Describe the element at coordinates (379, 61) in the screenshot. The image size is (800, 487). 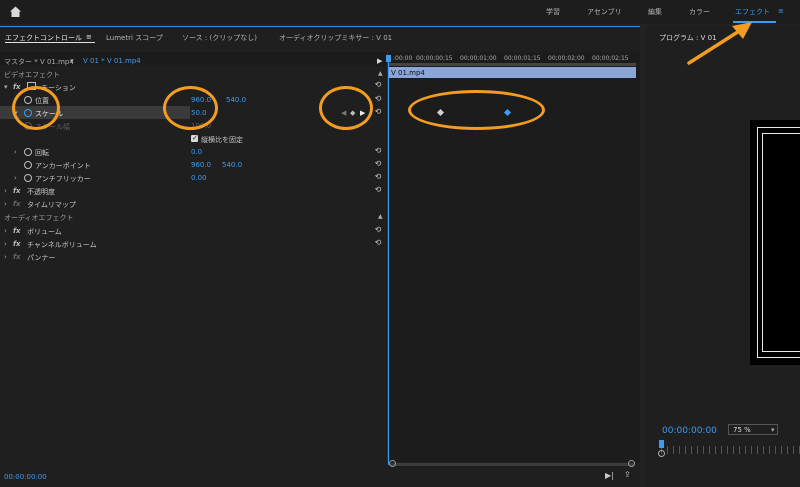
I see `play-icon: ▶` at that location.